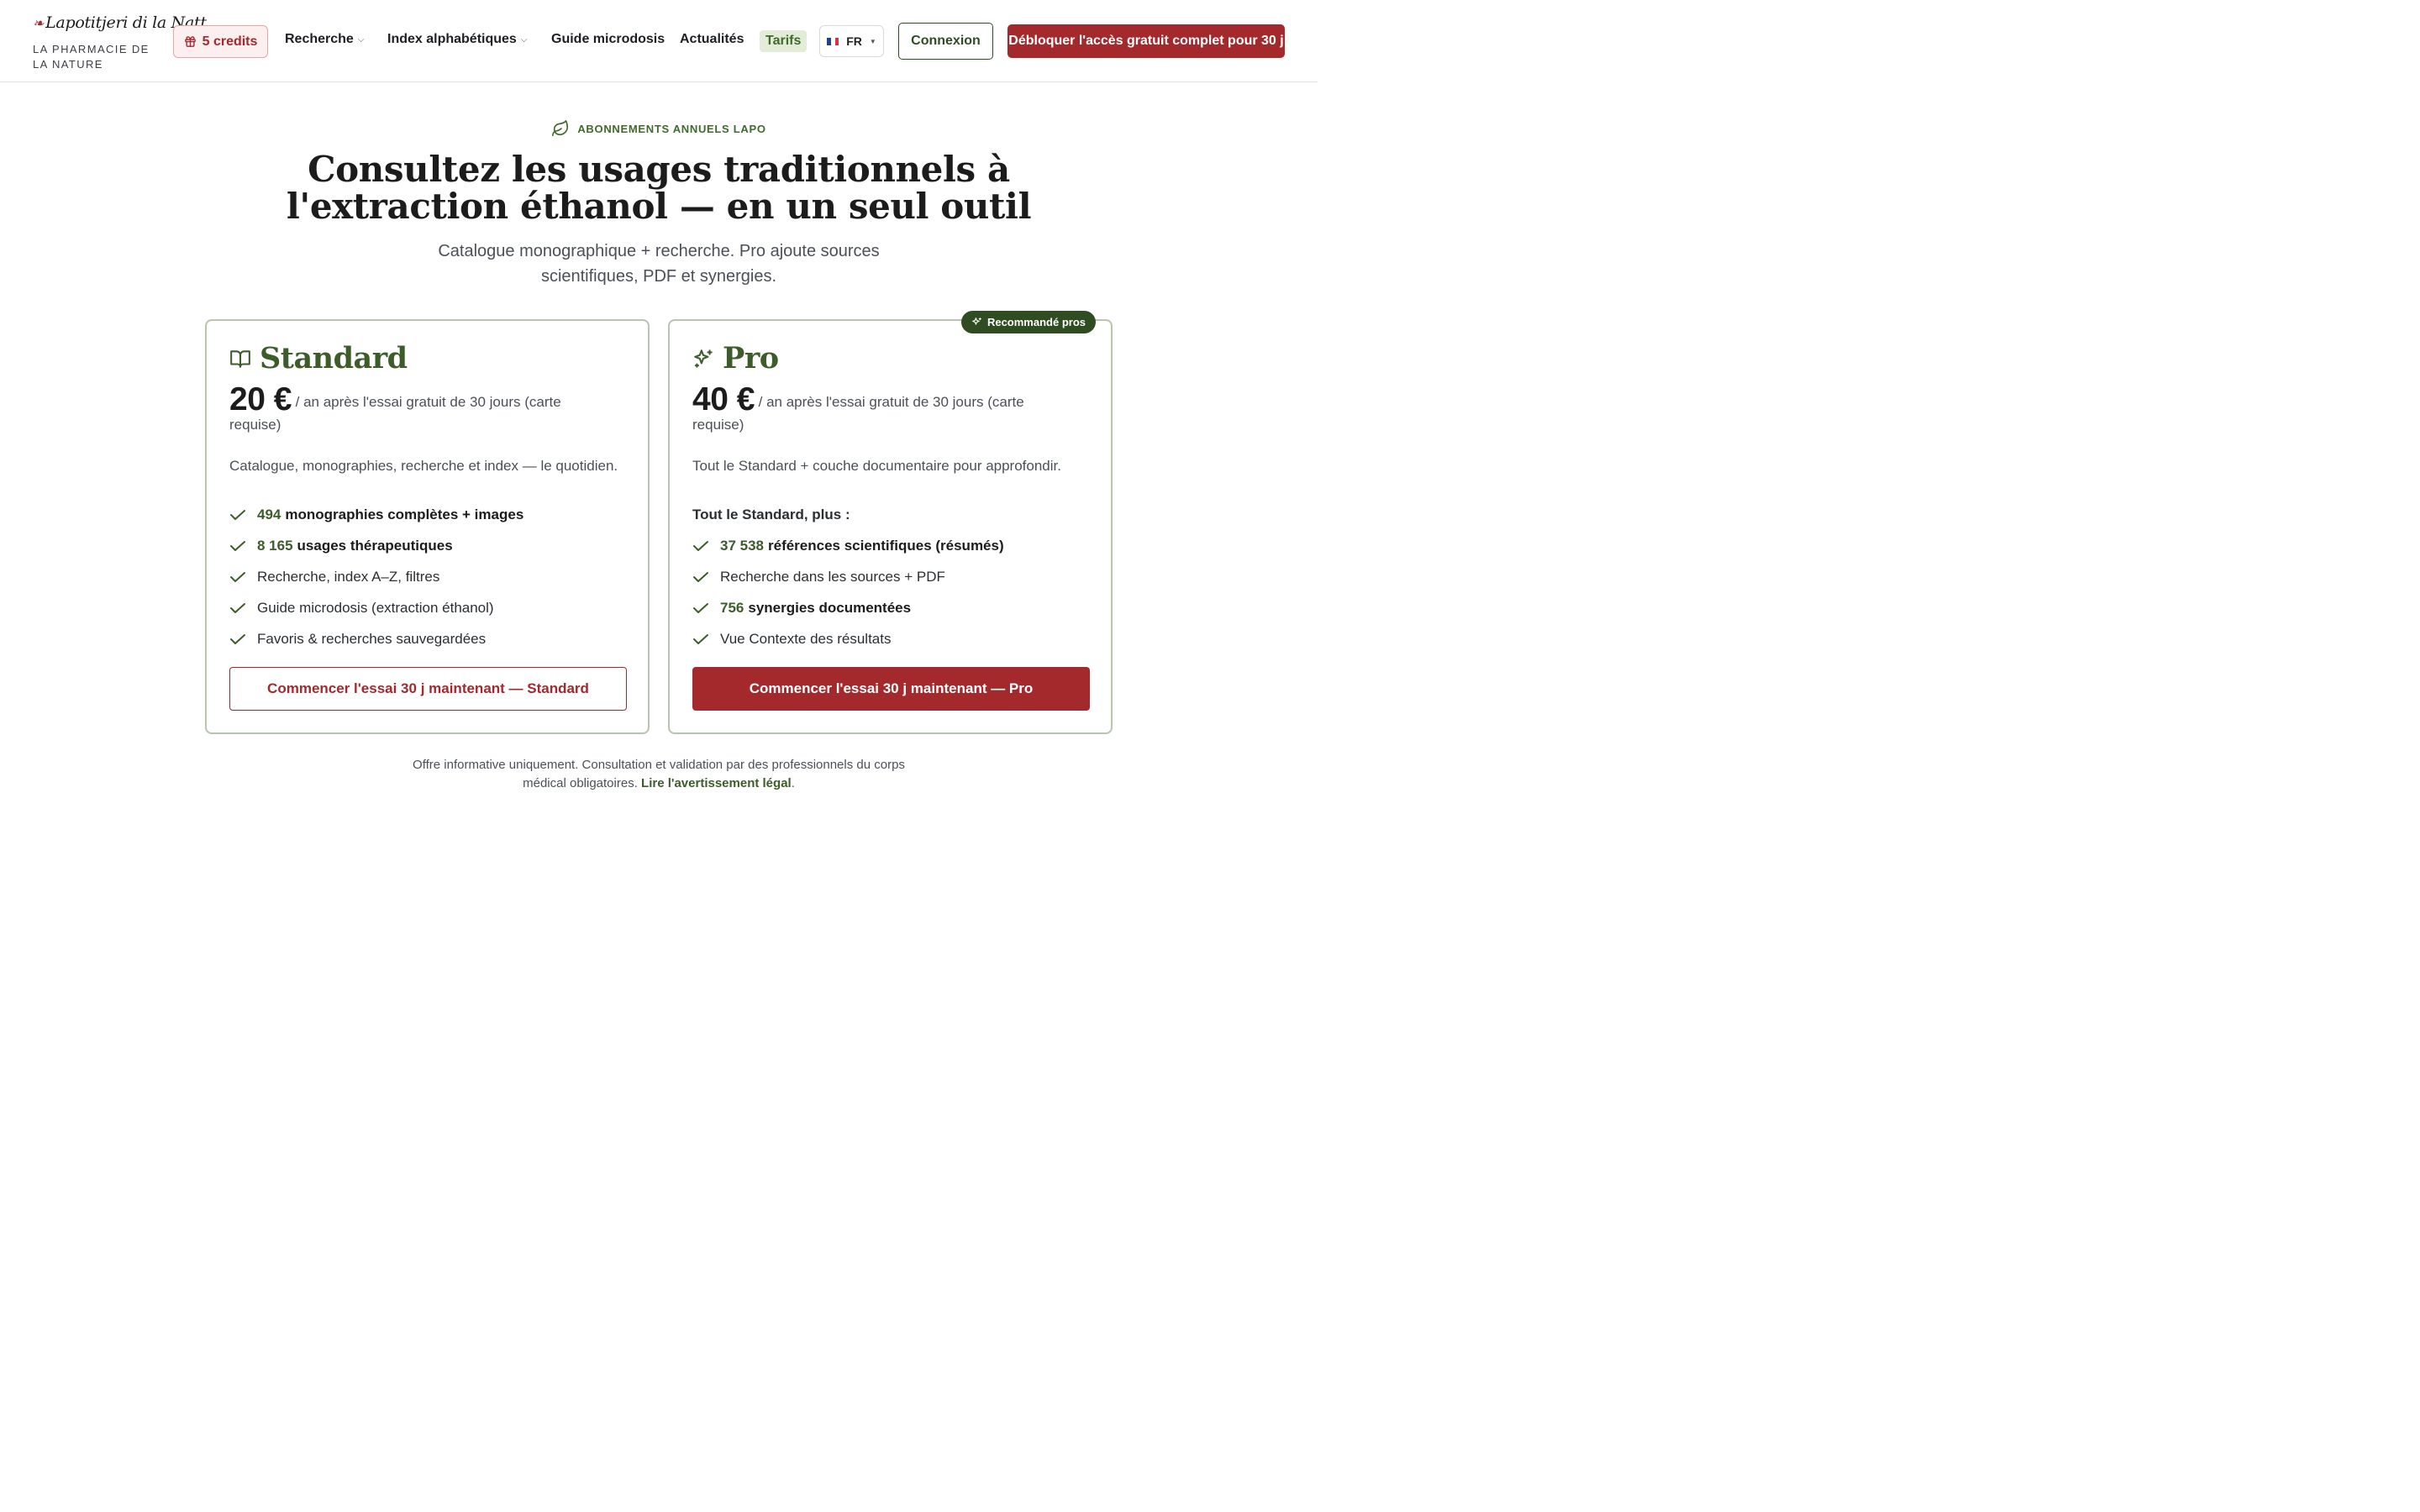 The image size is (2420, 1512). I want to click on feature-item: Vue Contexte des résultats, so click(848, 638).